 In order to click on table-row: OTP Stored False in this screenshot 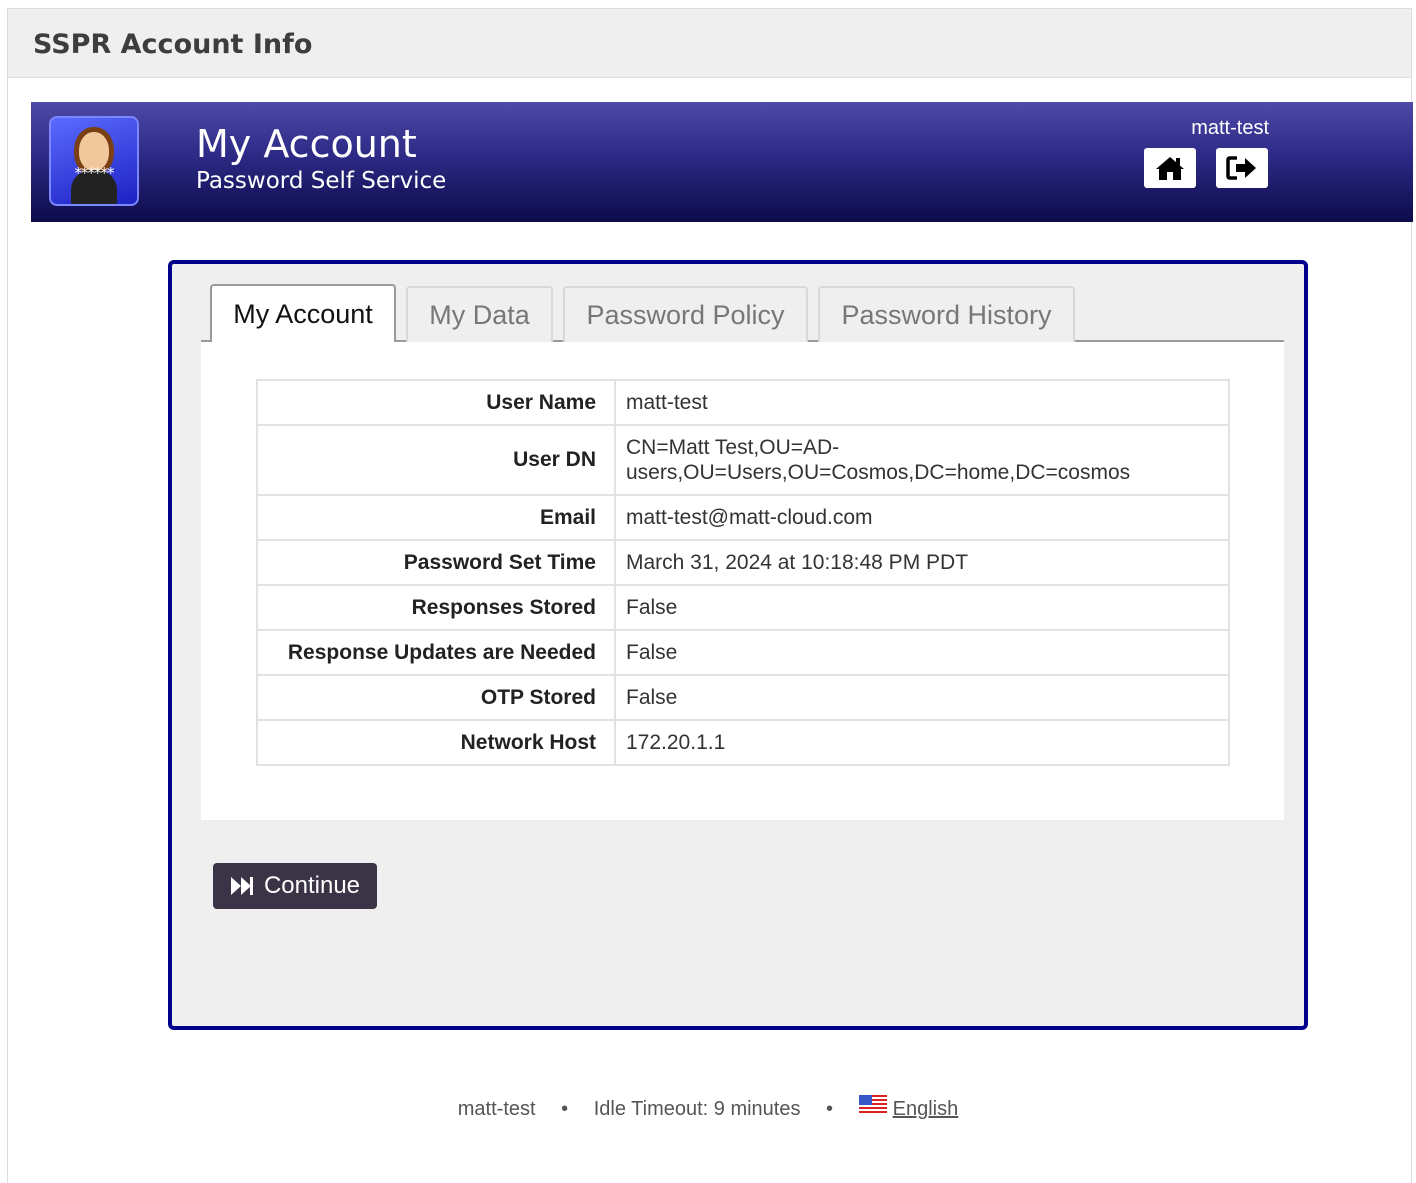, I will do `click(743, 697)`.